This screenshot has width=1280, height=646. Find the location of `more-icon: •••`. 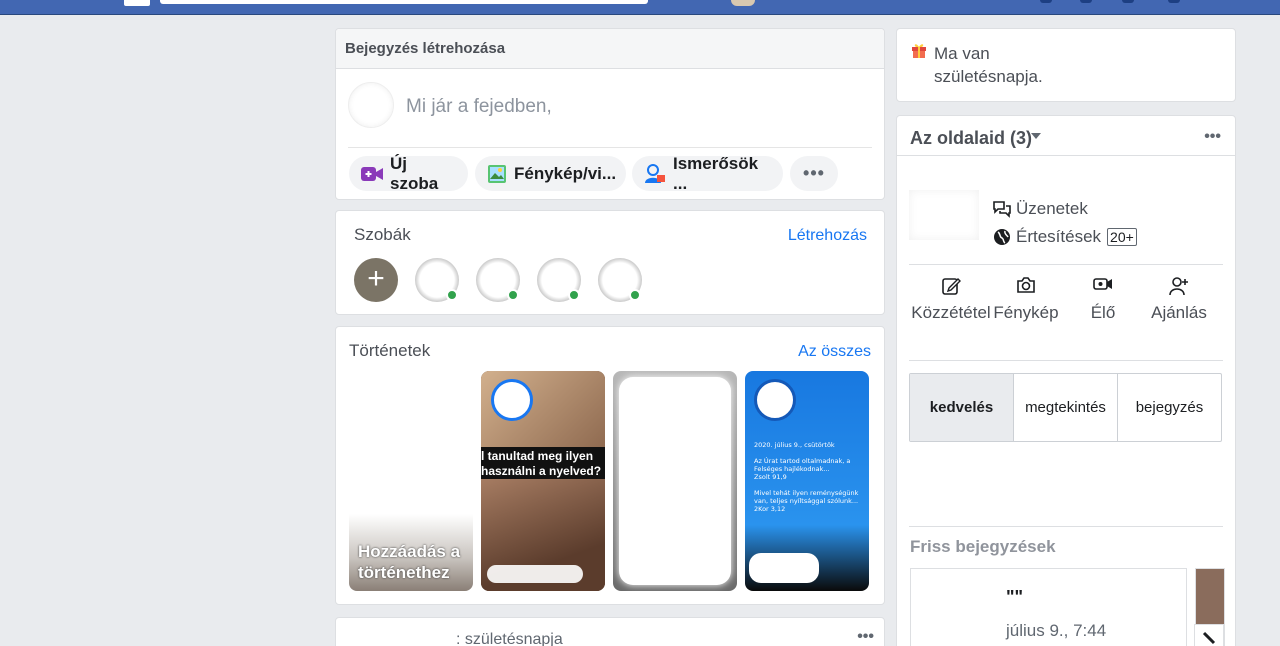

more-icon: ••• is located at coordinates (814, 173).